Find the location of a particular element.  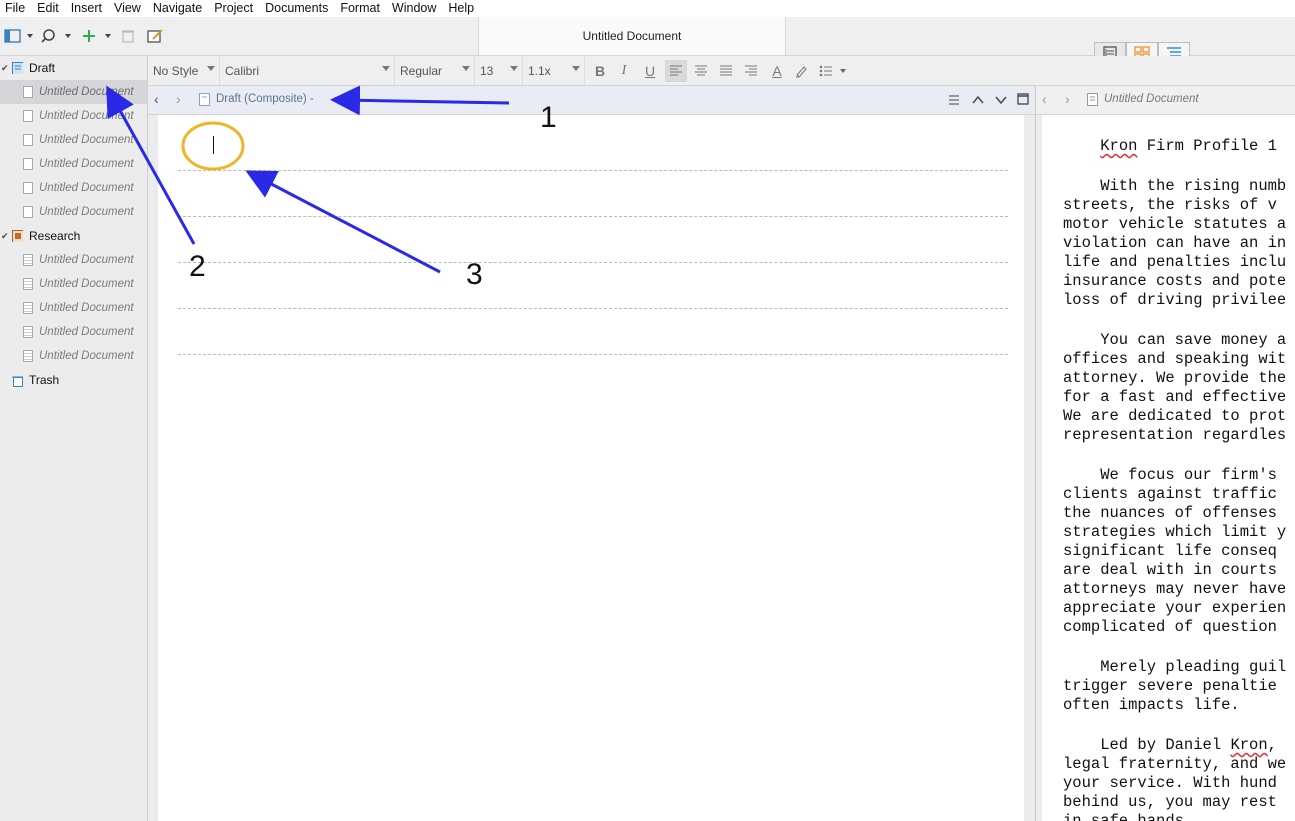

annotation-label-3: 3 is located at coordinates (474, 274).